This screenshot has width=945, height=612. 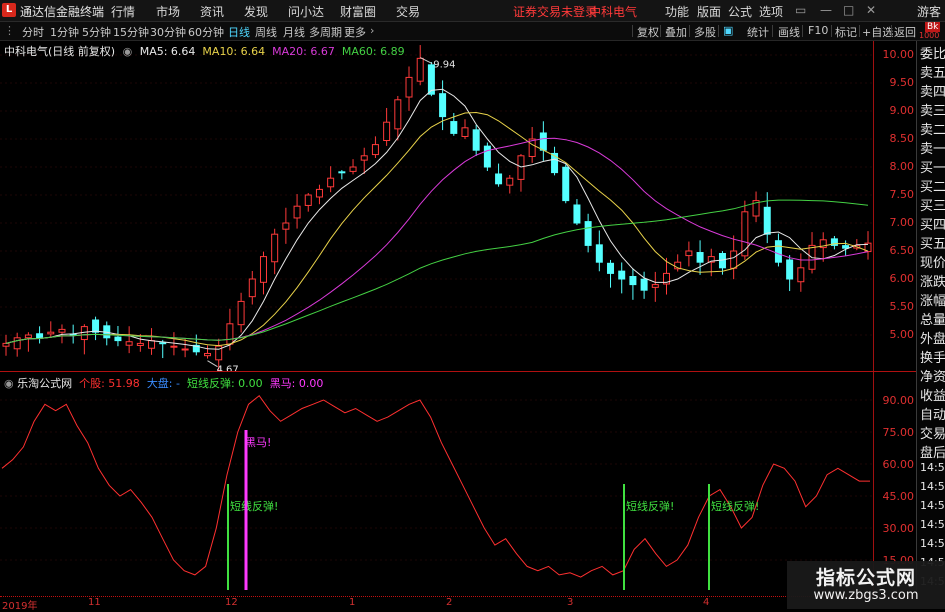 What do you see at coordinates (258, 442) in the screenshot?
I see `darkhorse-signal-label: 黑马!` at bounding box center [258, 442].